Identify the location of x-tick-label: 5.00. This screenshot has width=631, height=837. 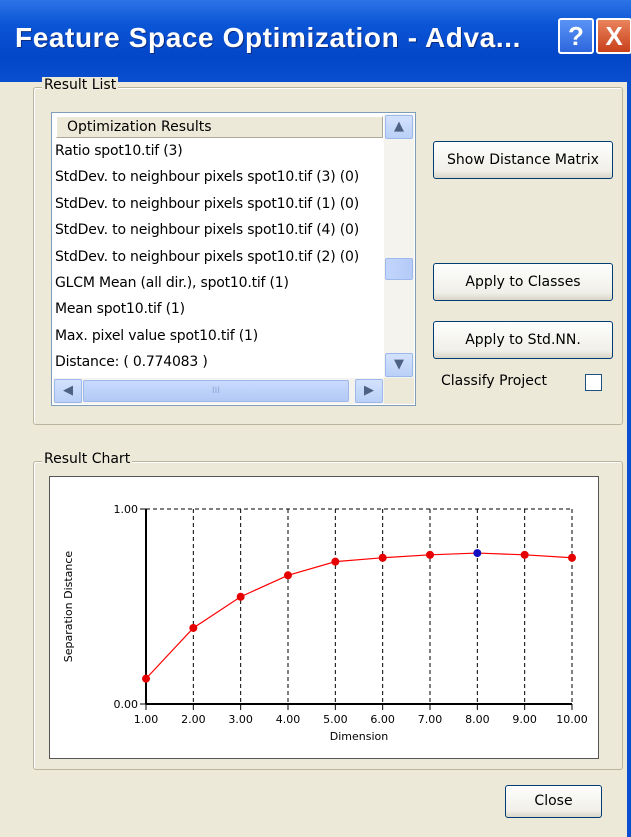
(335, 719).